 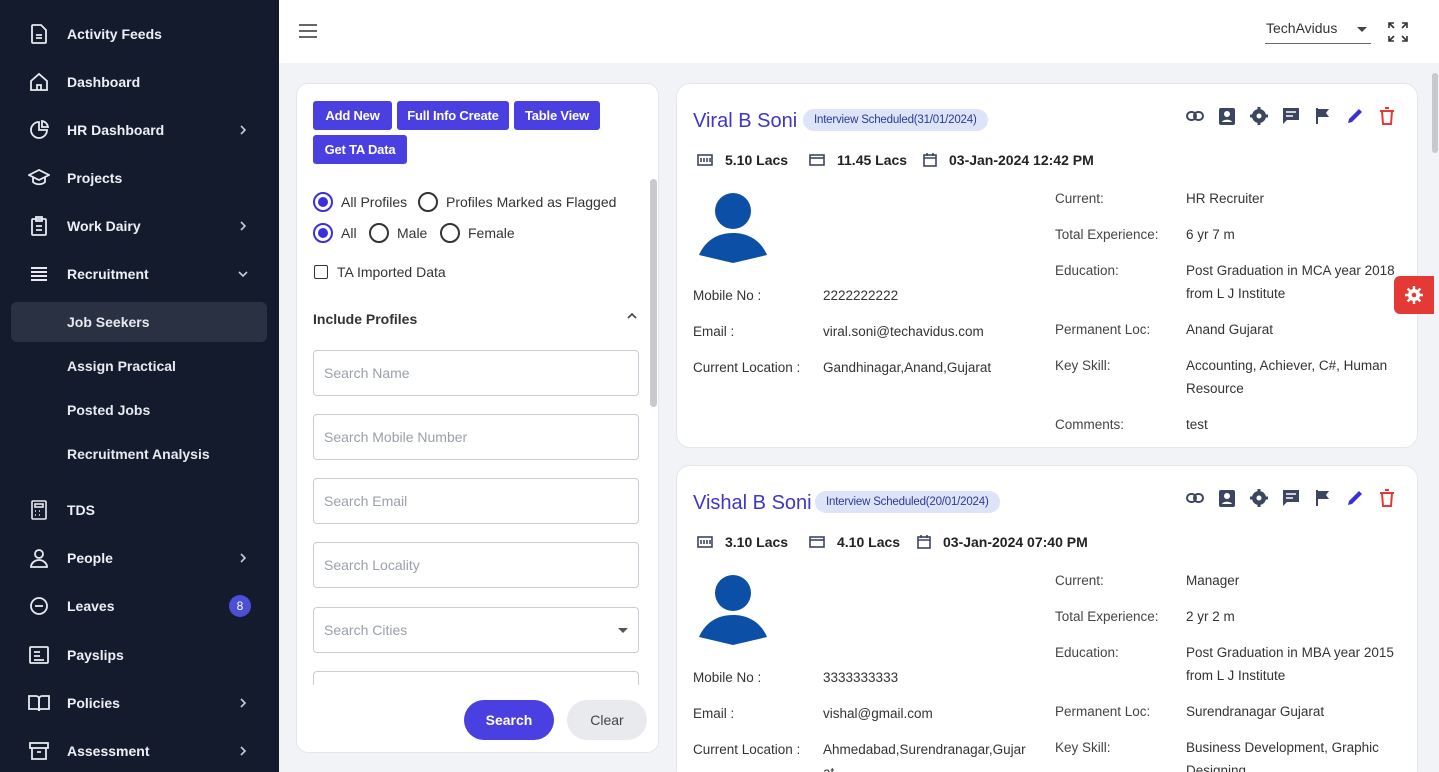 I want to click on include-profiles-title: Include Profiles, so click(x=365, y=319).